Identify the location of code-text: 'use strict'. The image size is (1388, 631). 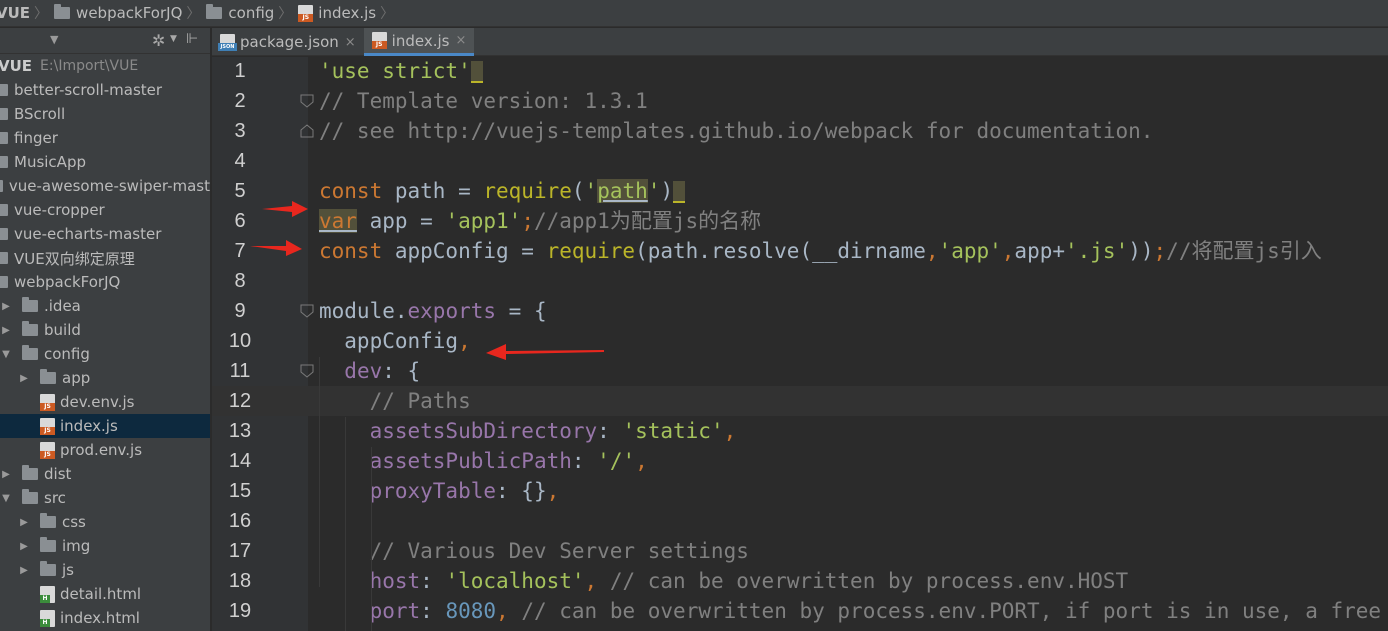
(401, 71).